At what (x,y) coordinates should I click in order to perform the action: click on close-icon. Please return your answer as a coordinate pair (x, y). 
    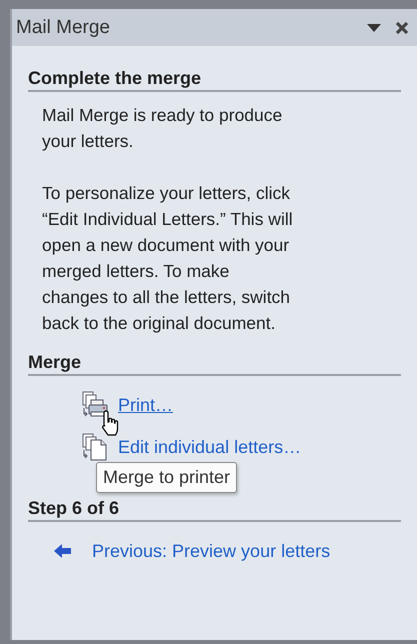
    Looking at the image, I should click on (402, 27).